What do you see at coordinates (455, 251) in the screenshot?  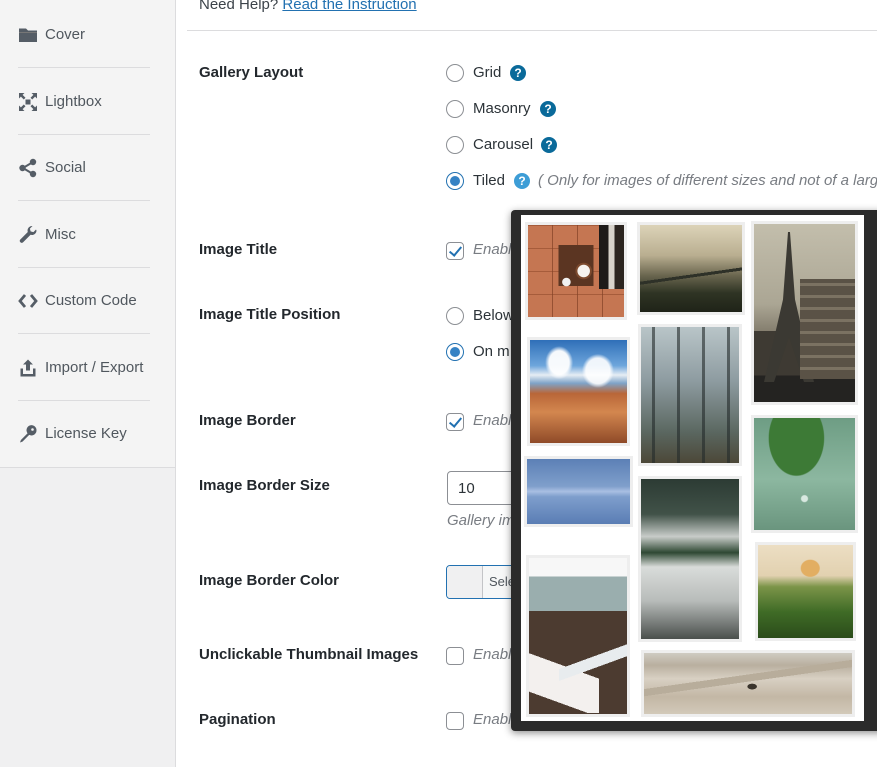 I see `image-title-checkbox` at bounding box center [455, 251].